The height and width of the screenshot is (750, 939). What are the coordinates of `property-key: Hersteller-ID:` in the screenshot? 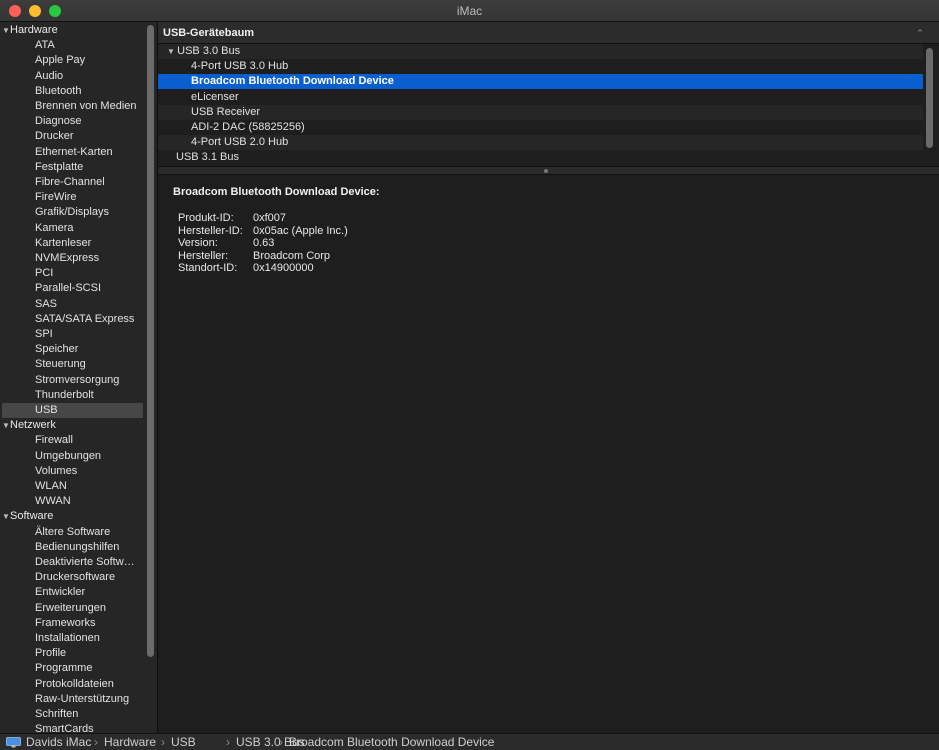 It's located at (210, 230).